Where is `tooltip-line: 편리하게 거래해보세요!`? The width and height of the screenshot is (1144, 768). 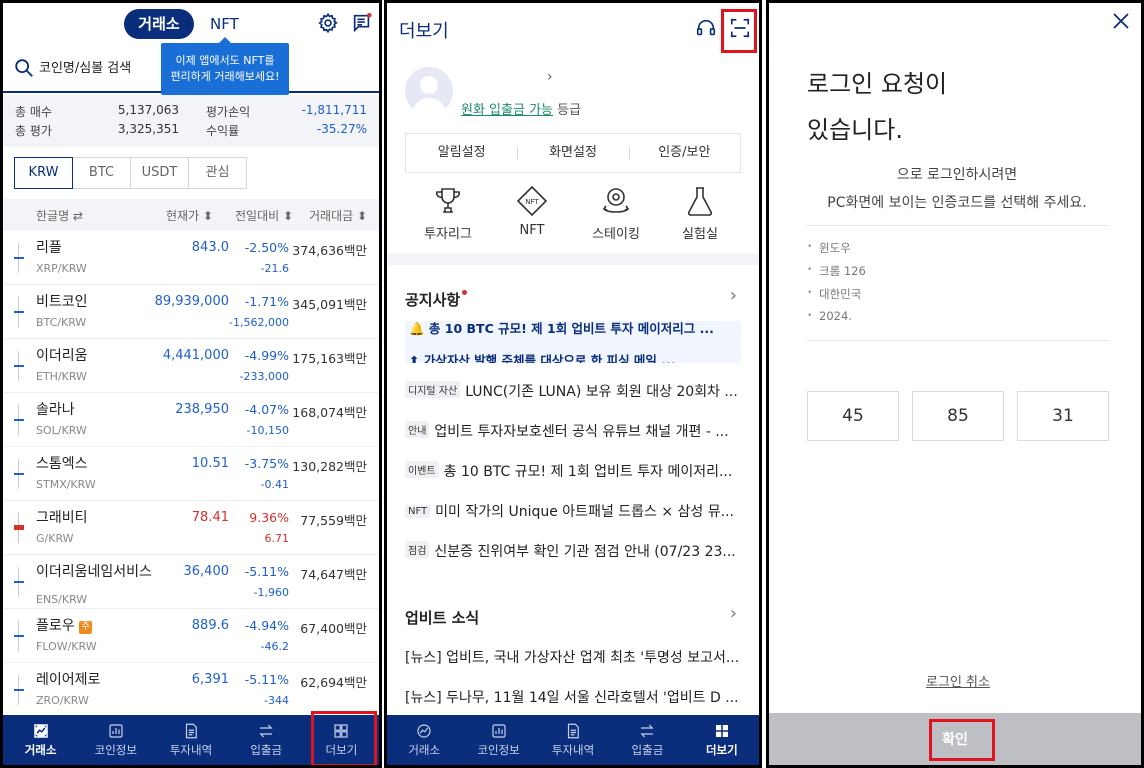
tooltip-line: 편리하게 거래해보세요! is located at coordinates (225, 76).